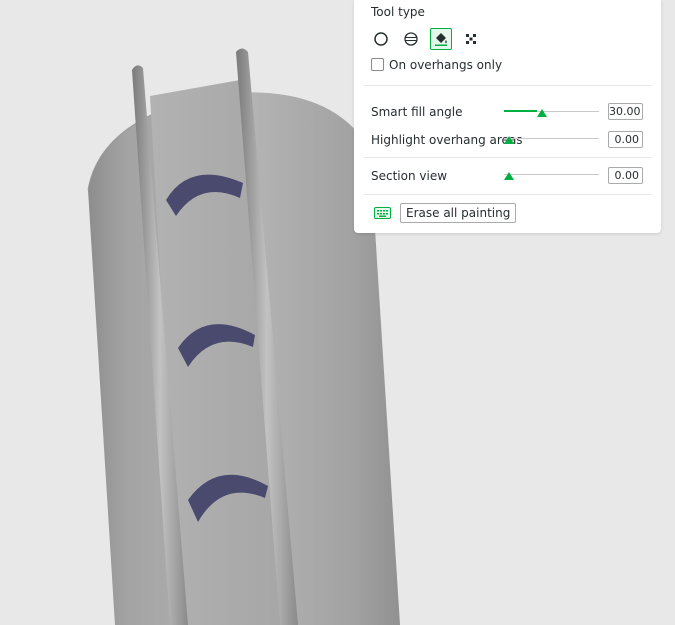 Image resolution: width=675 pixels, height=625 pixels. I want to click on erase-all-painting-button: Erase all painting, so click(458, 213).